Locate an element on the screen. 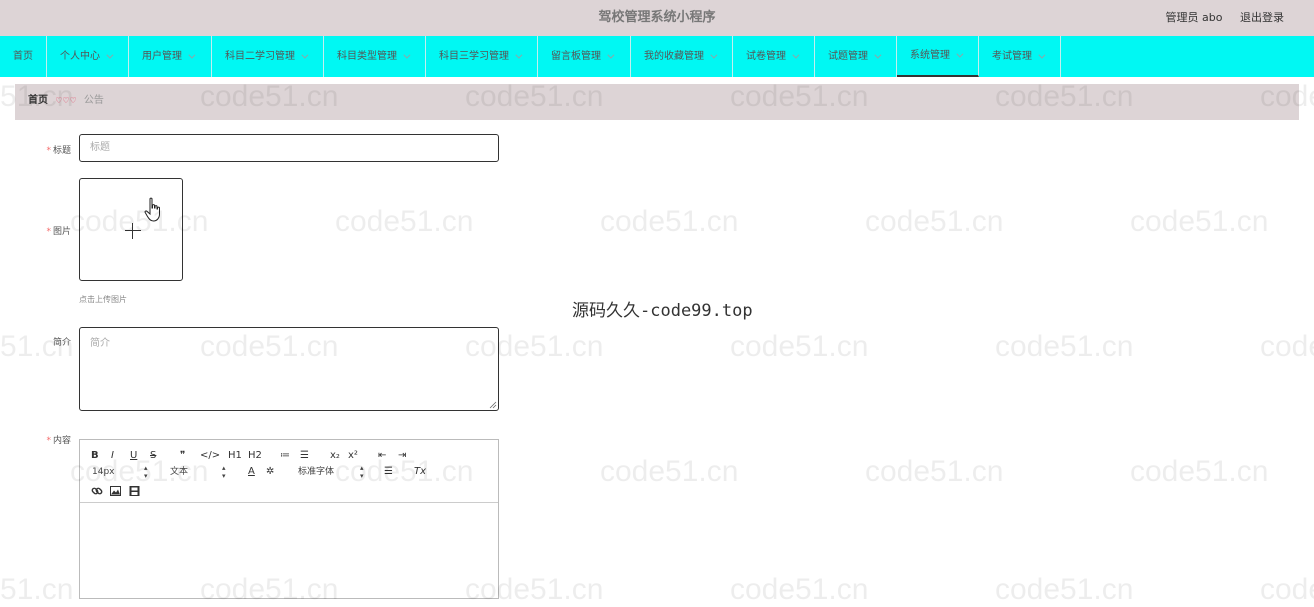 This screenshot has height=607, width=1314. outdent-icon: ⇤ is located at coordinates (382, 456).